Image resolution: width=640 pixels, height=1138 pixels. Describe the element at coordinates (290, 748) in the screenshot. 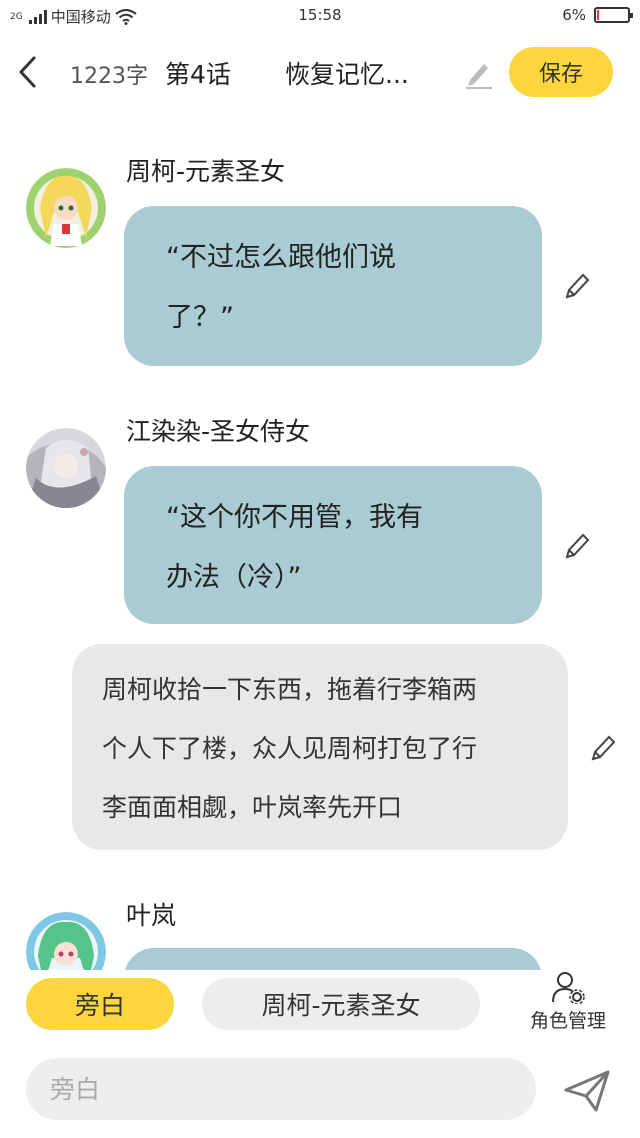

I see `narration-line: 个人下了楼，众人见周柯打包了行` at that location.